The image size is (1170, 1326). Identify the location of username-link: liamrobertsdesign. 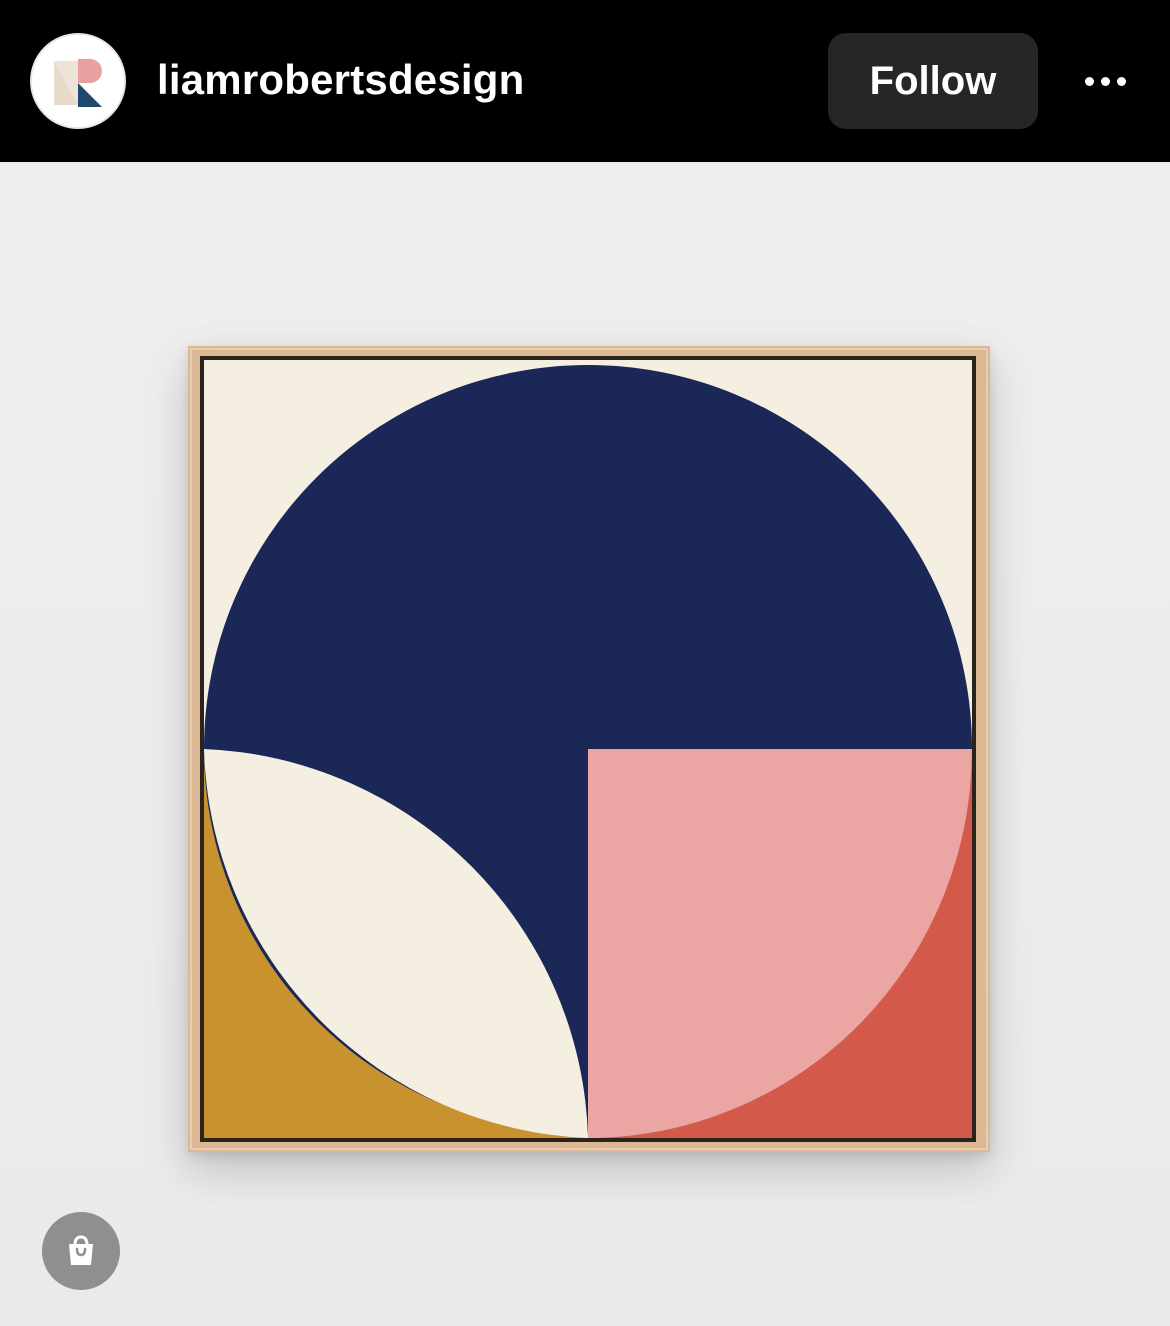
(341, 80).